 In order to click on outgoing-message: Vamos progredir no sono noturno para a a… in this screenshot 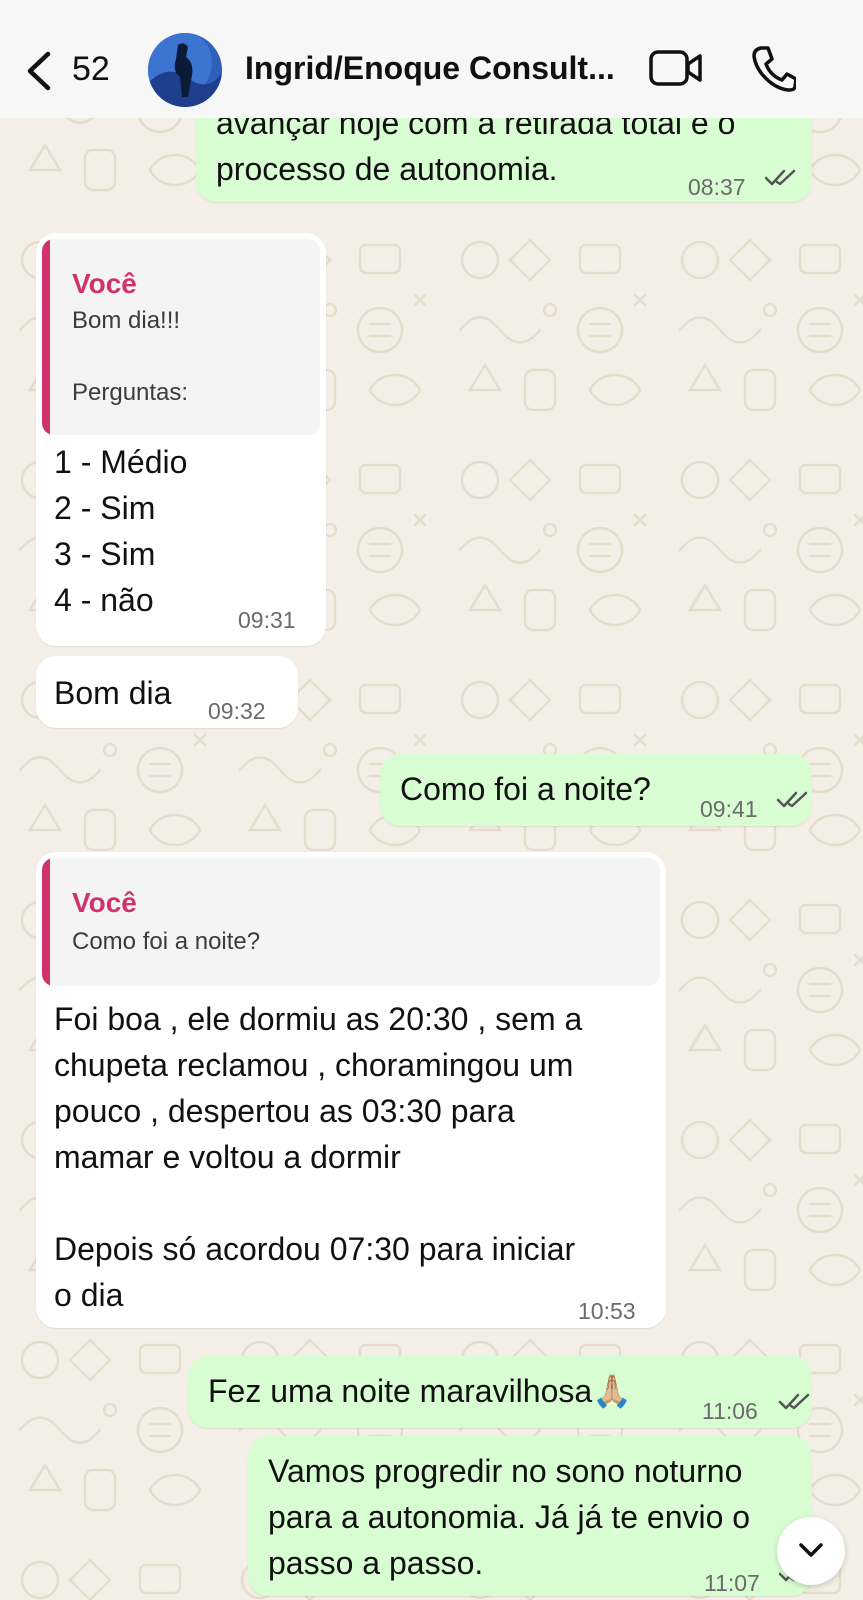, I will do `click(530, 1516)`.